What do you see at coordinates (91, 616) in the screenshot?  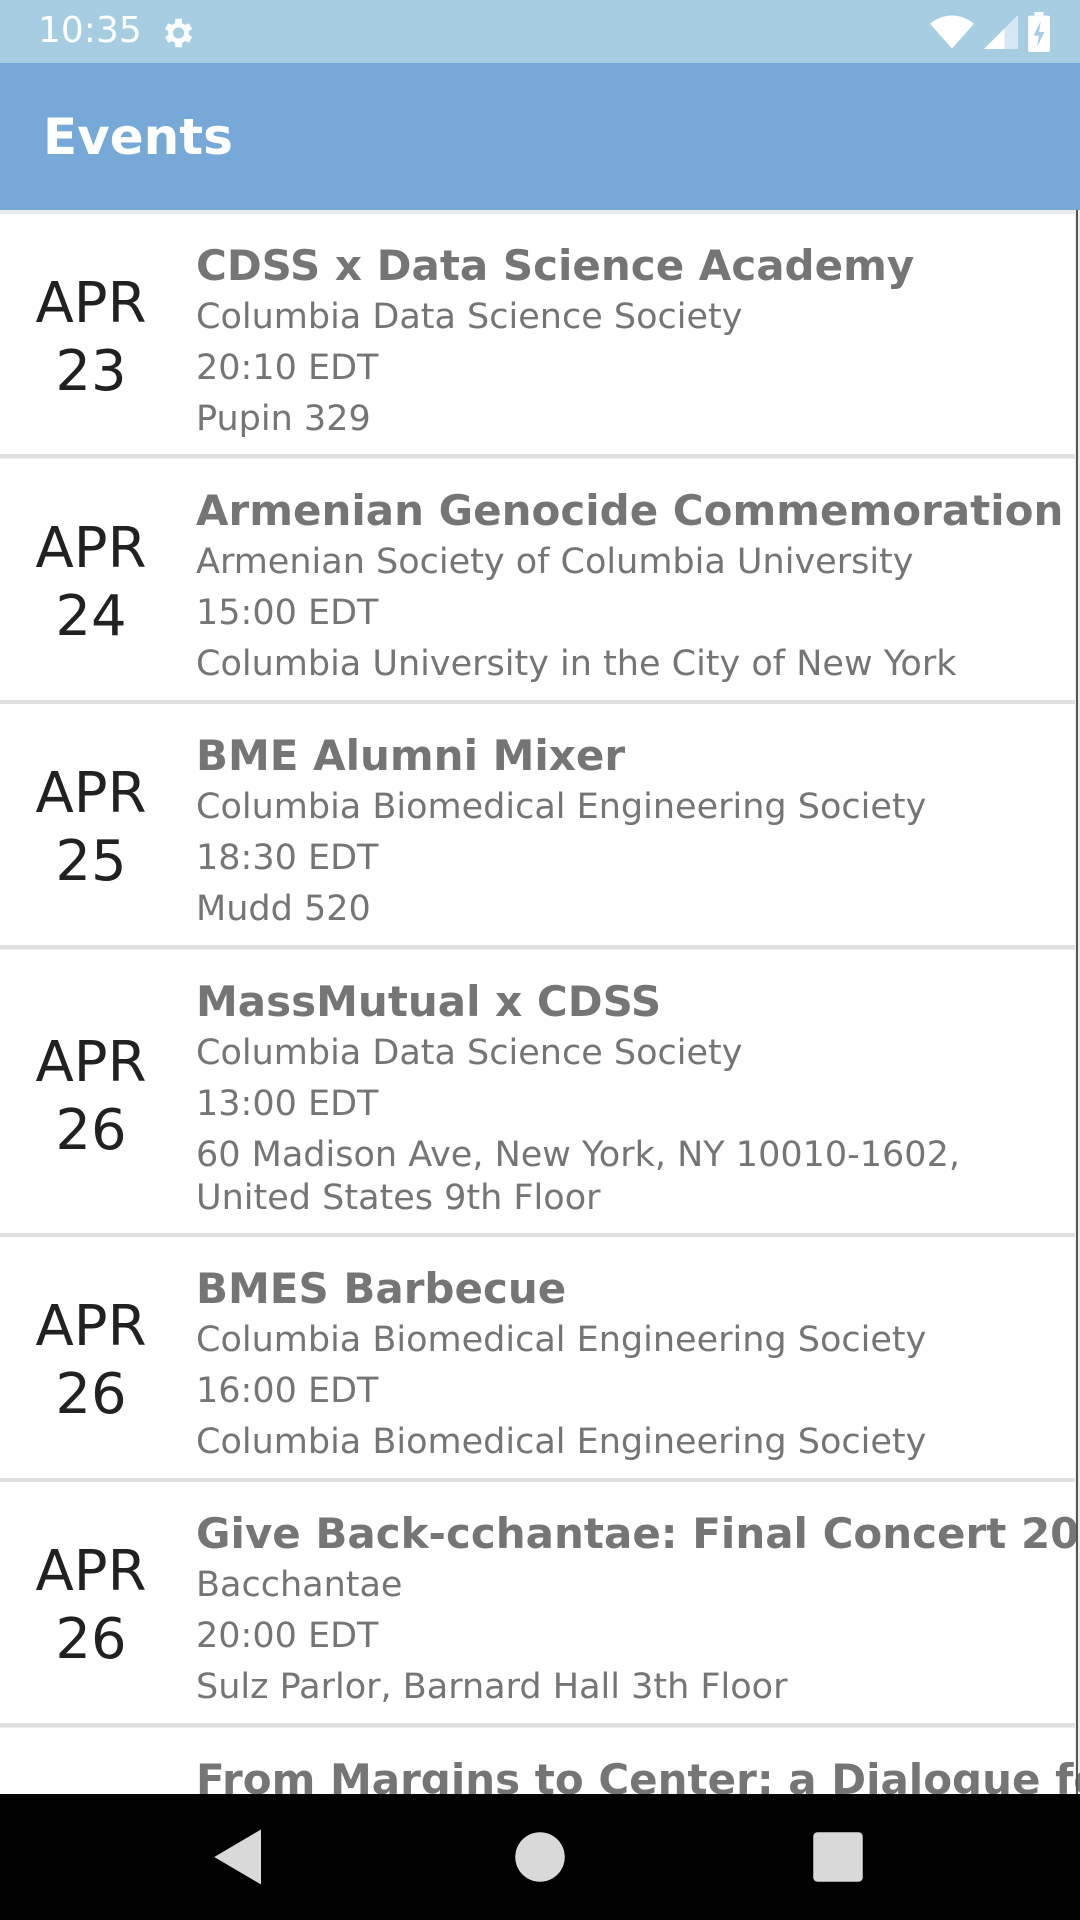 I see `event-day: 24` at bounding box center [91, 616].